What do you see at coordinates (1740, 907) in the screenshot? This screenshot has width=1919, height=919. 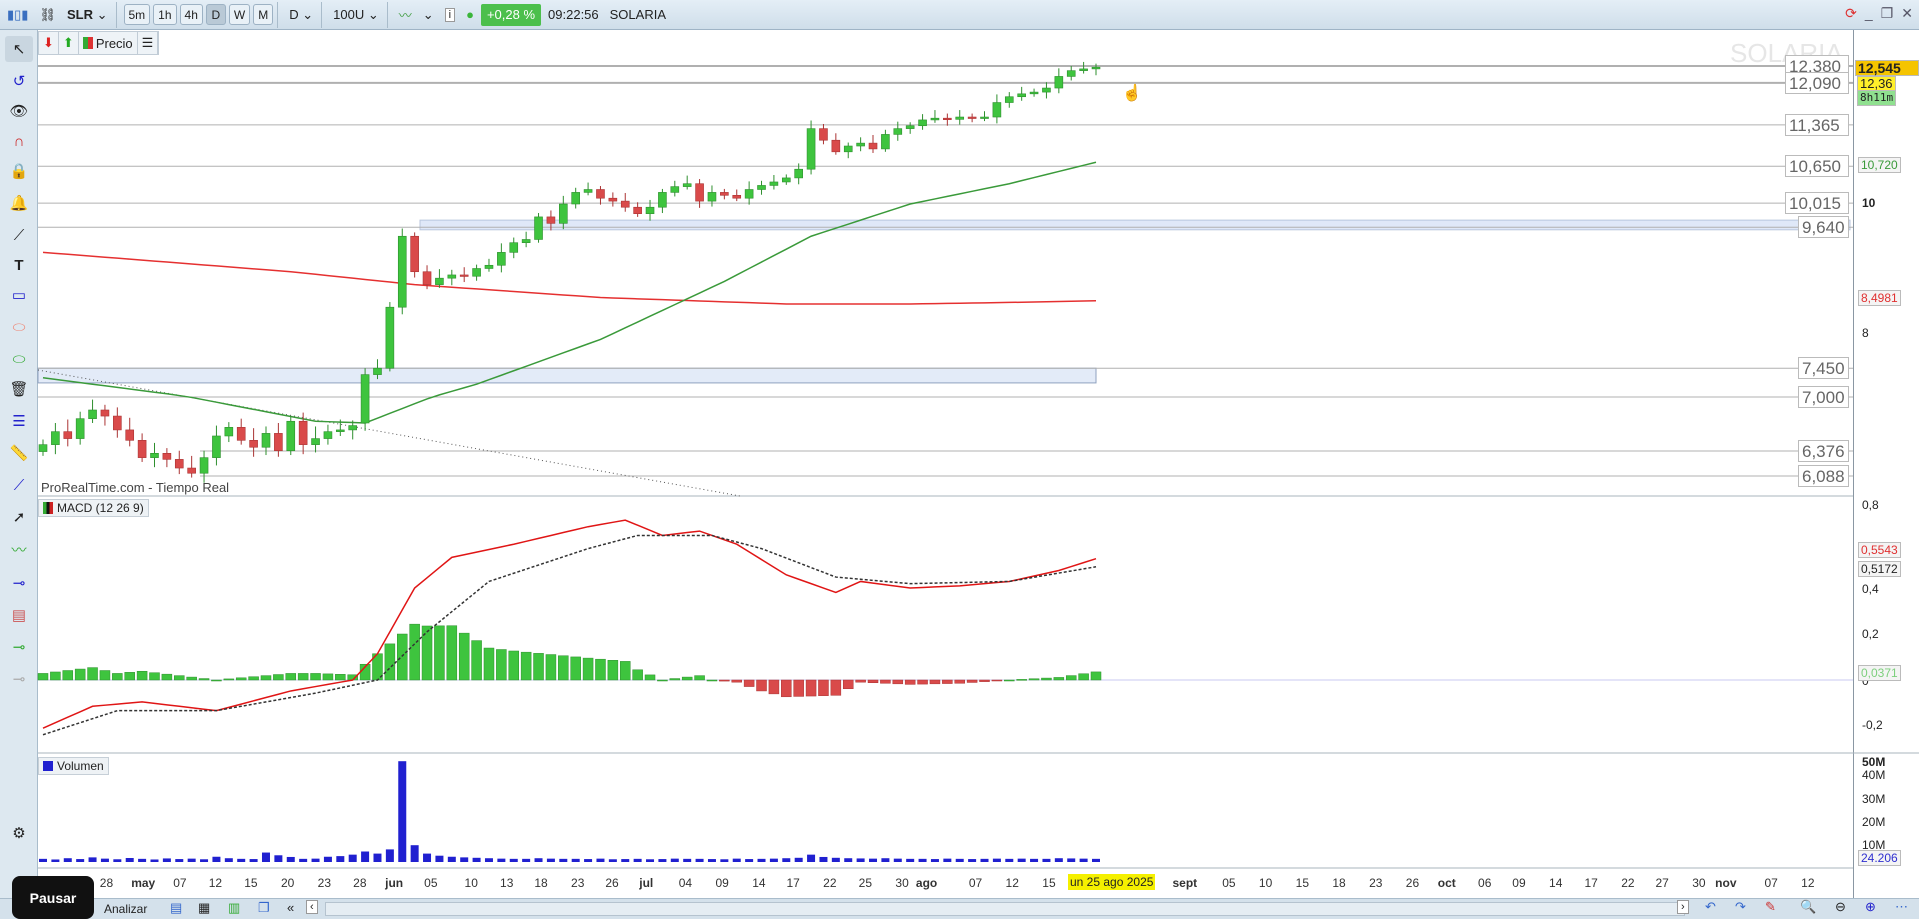 I see `redo-icon: ↷` at bounding box center [1740, 907].